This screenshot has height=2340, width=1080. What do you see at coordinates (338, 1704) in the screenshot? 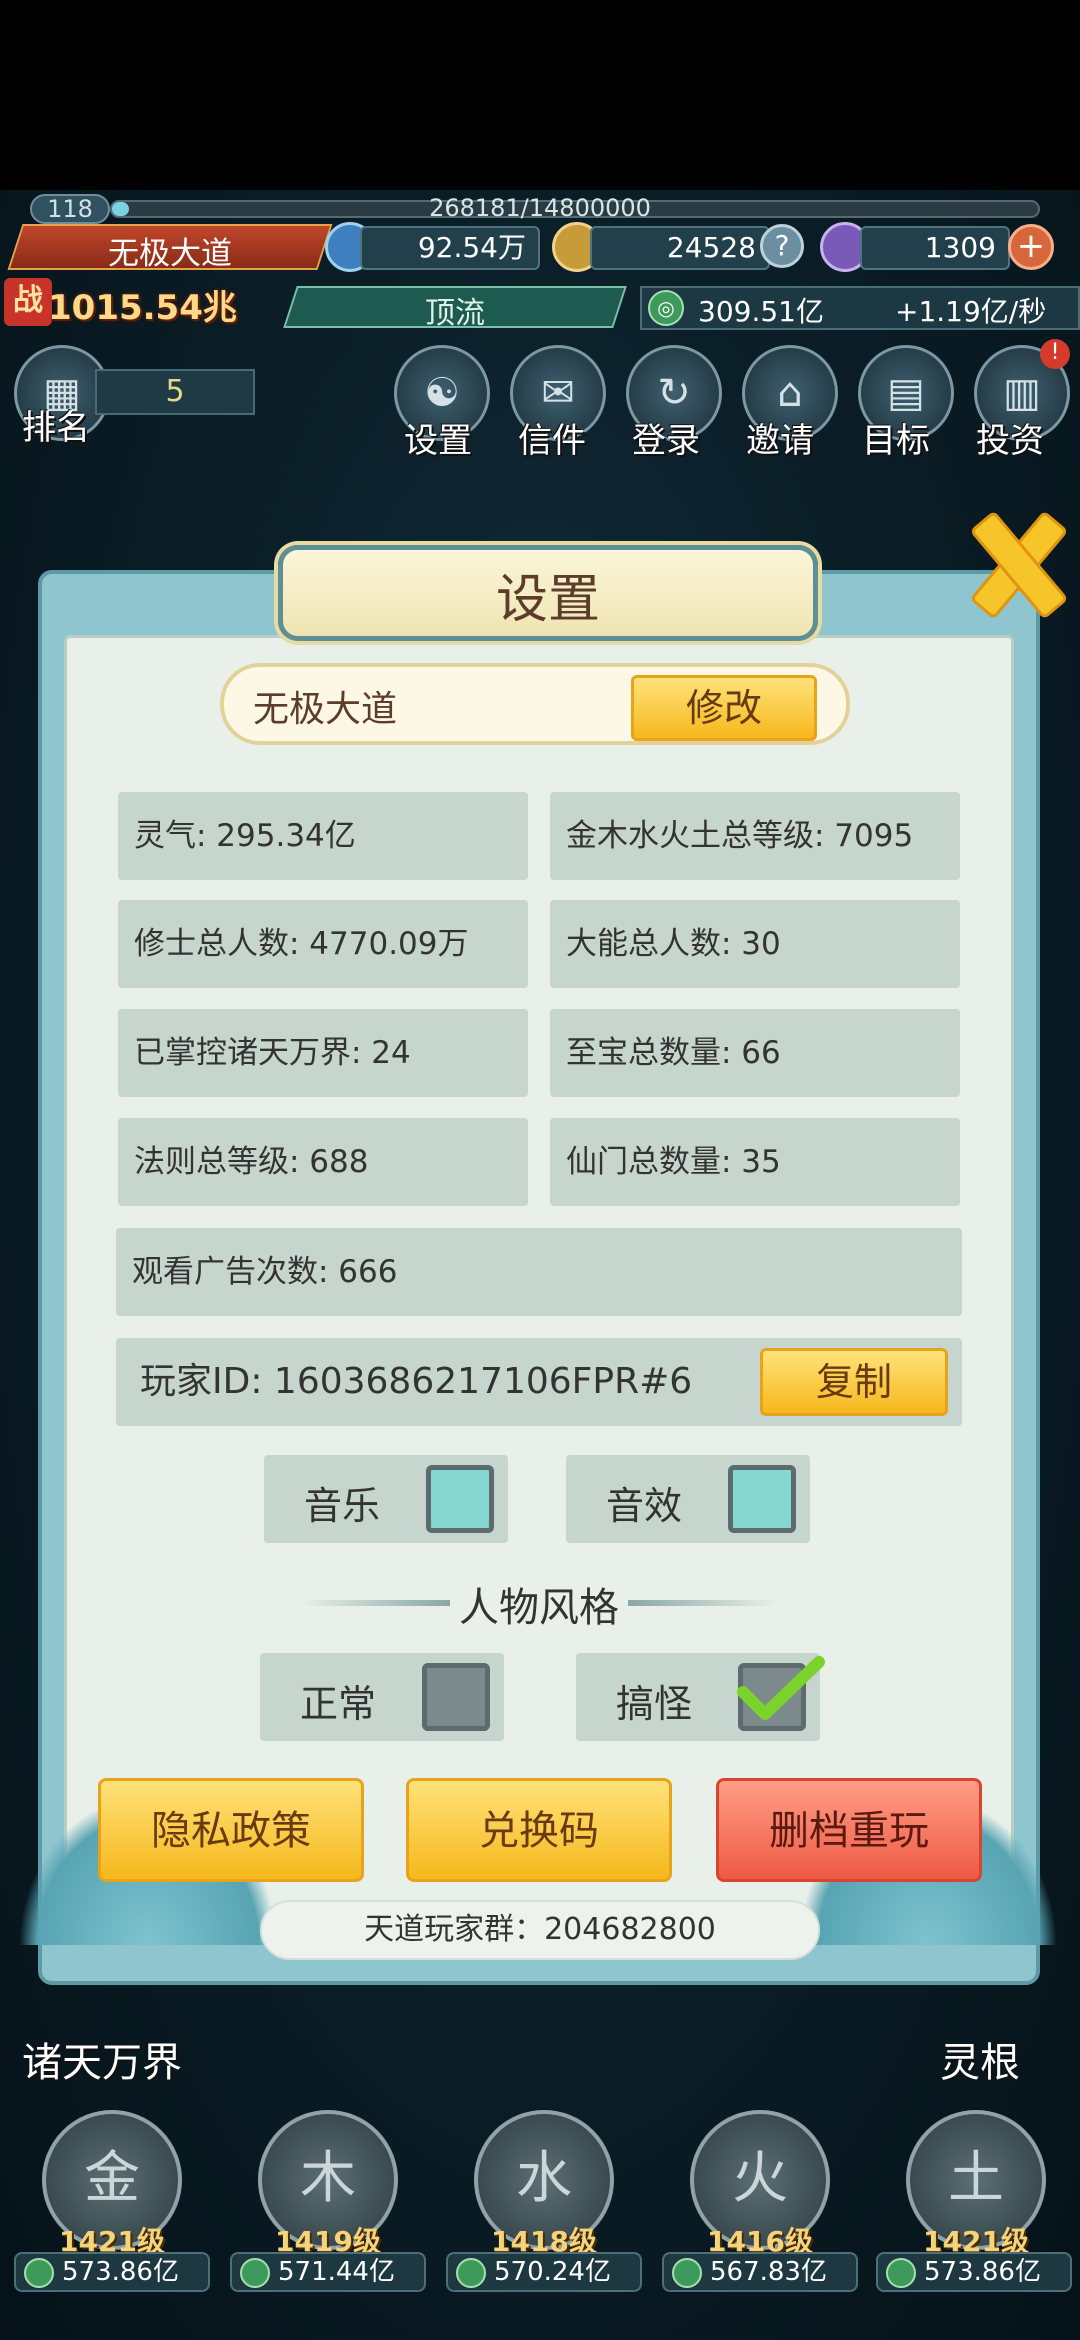
I see `normal-label: 正常` at bounding box center [338, 1704].